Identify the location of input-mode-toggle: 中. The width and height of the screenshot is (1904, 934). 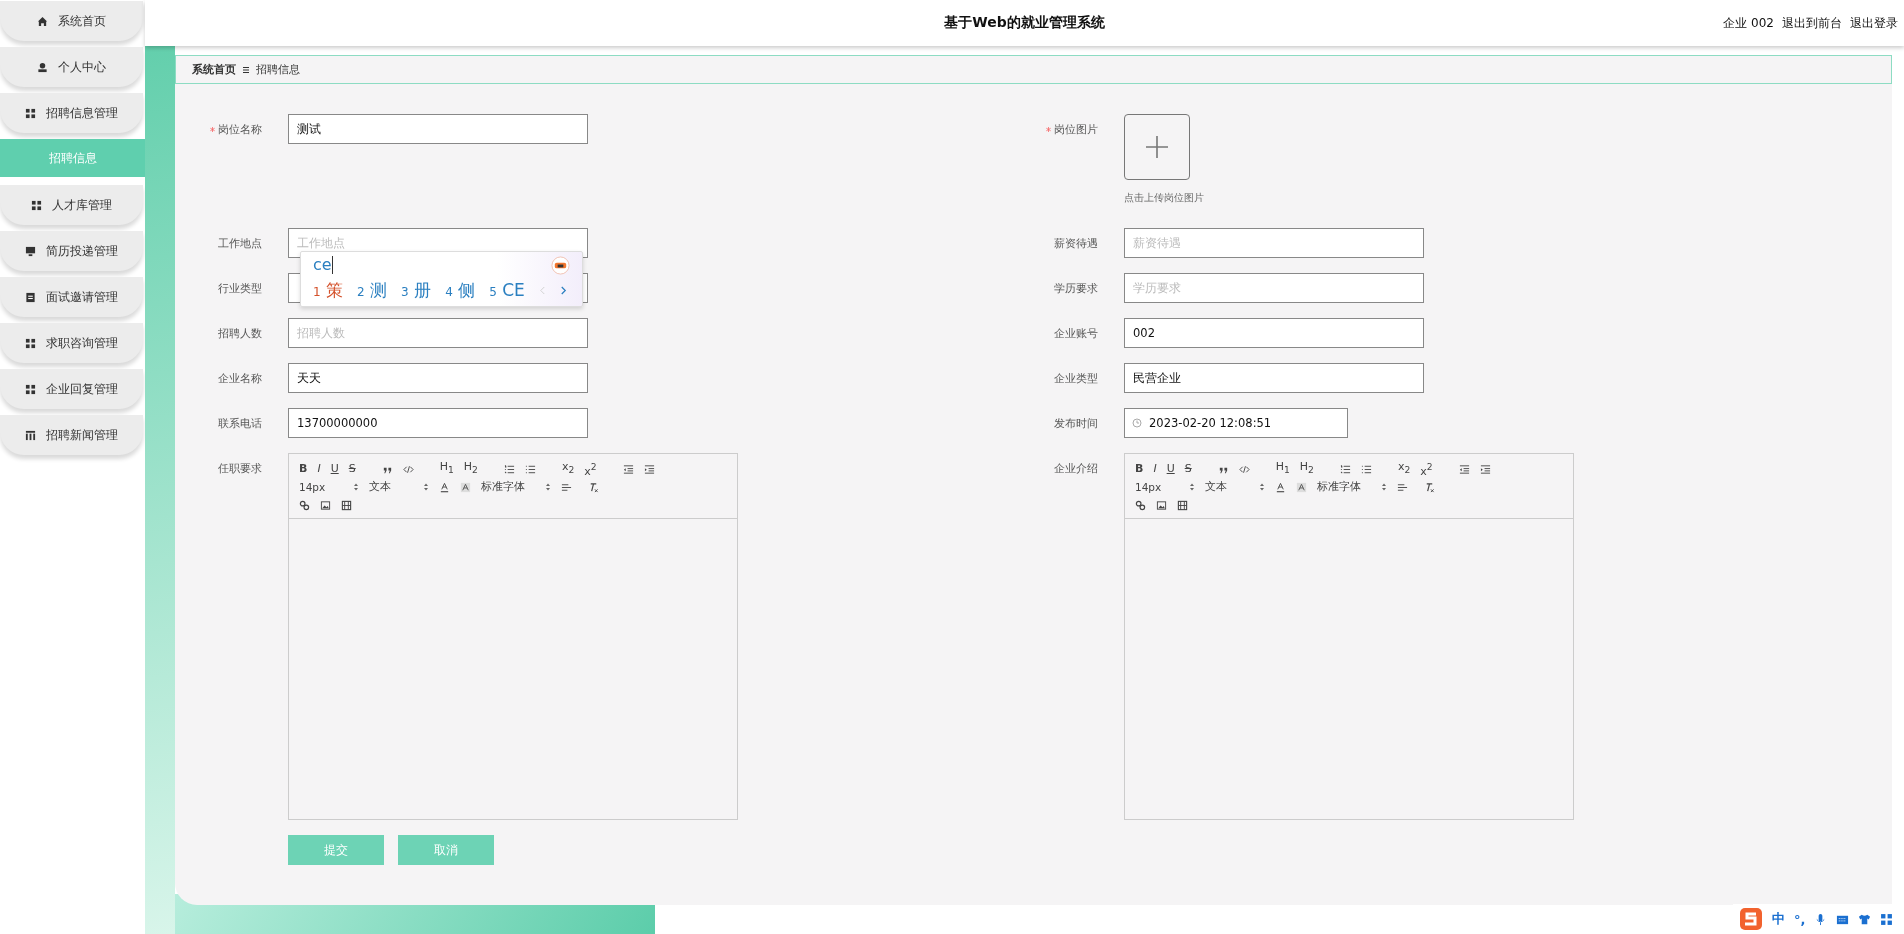
(1778, 919).